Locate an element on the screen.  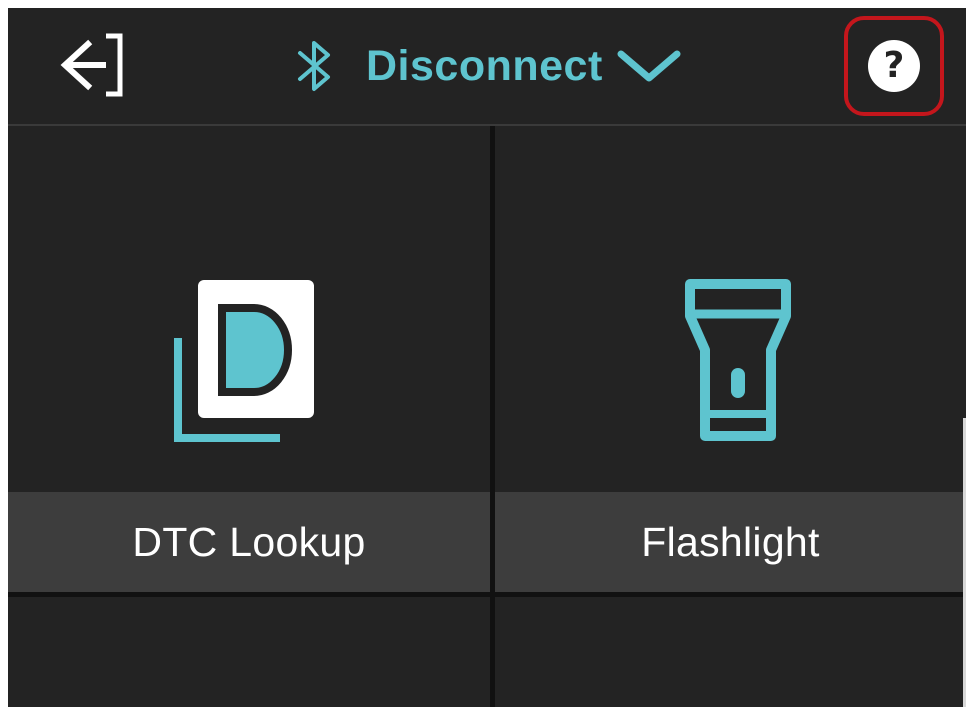
exit-arrow-icon is located at coordinates (91, 65).